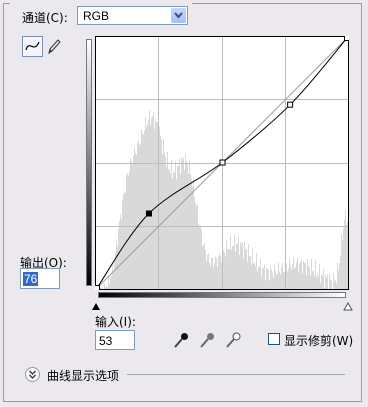 This screenshot has height=407, width=368. What do you see at coordinates (83, 375) in the screenshot?
I see `curve-display-options-label: 曲线显示选项` at bounding box center [83, 375].